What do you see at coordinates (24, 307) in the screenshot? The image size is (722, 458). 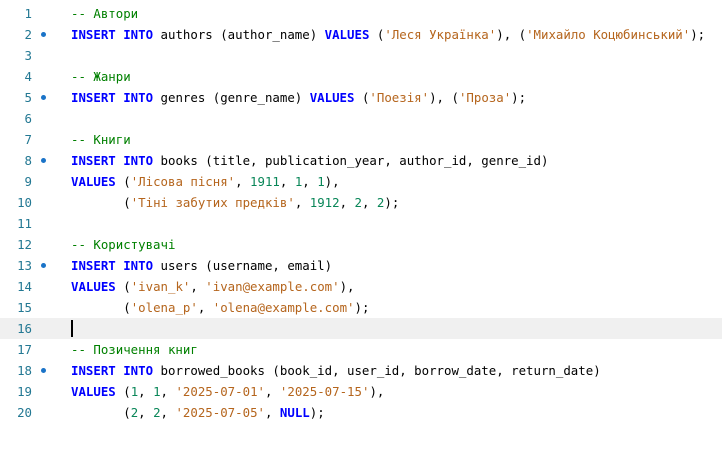 I see `line-number: 15` at bounding box center [24, 307].